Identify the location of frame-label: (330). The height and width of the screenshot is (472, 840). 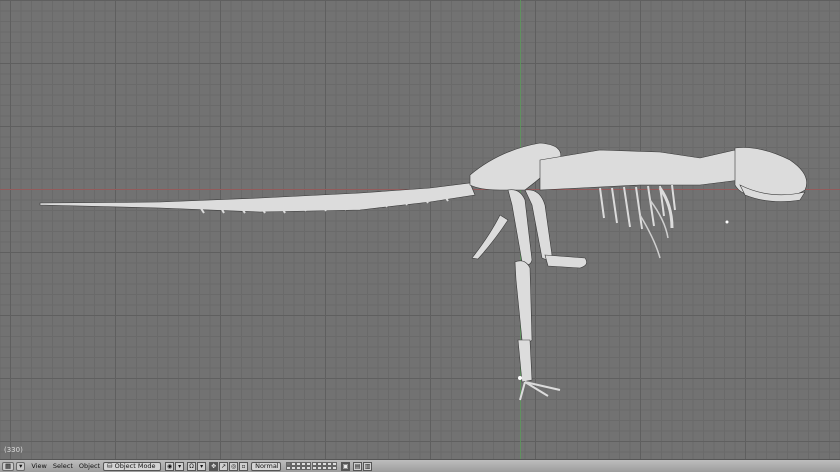
(13, 450).